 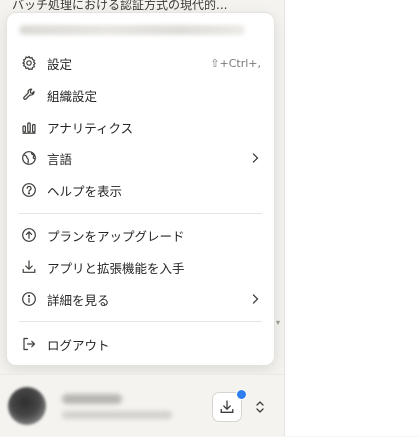 I want to click on menu-item-help: ヘルプを表示, so click(x=140, y=190).